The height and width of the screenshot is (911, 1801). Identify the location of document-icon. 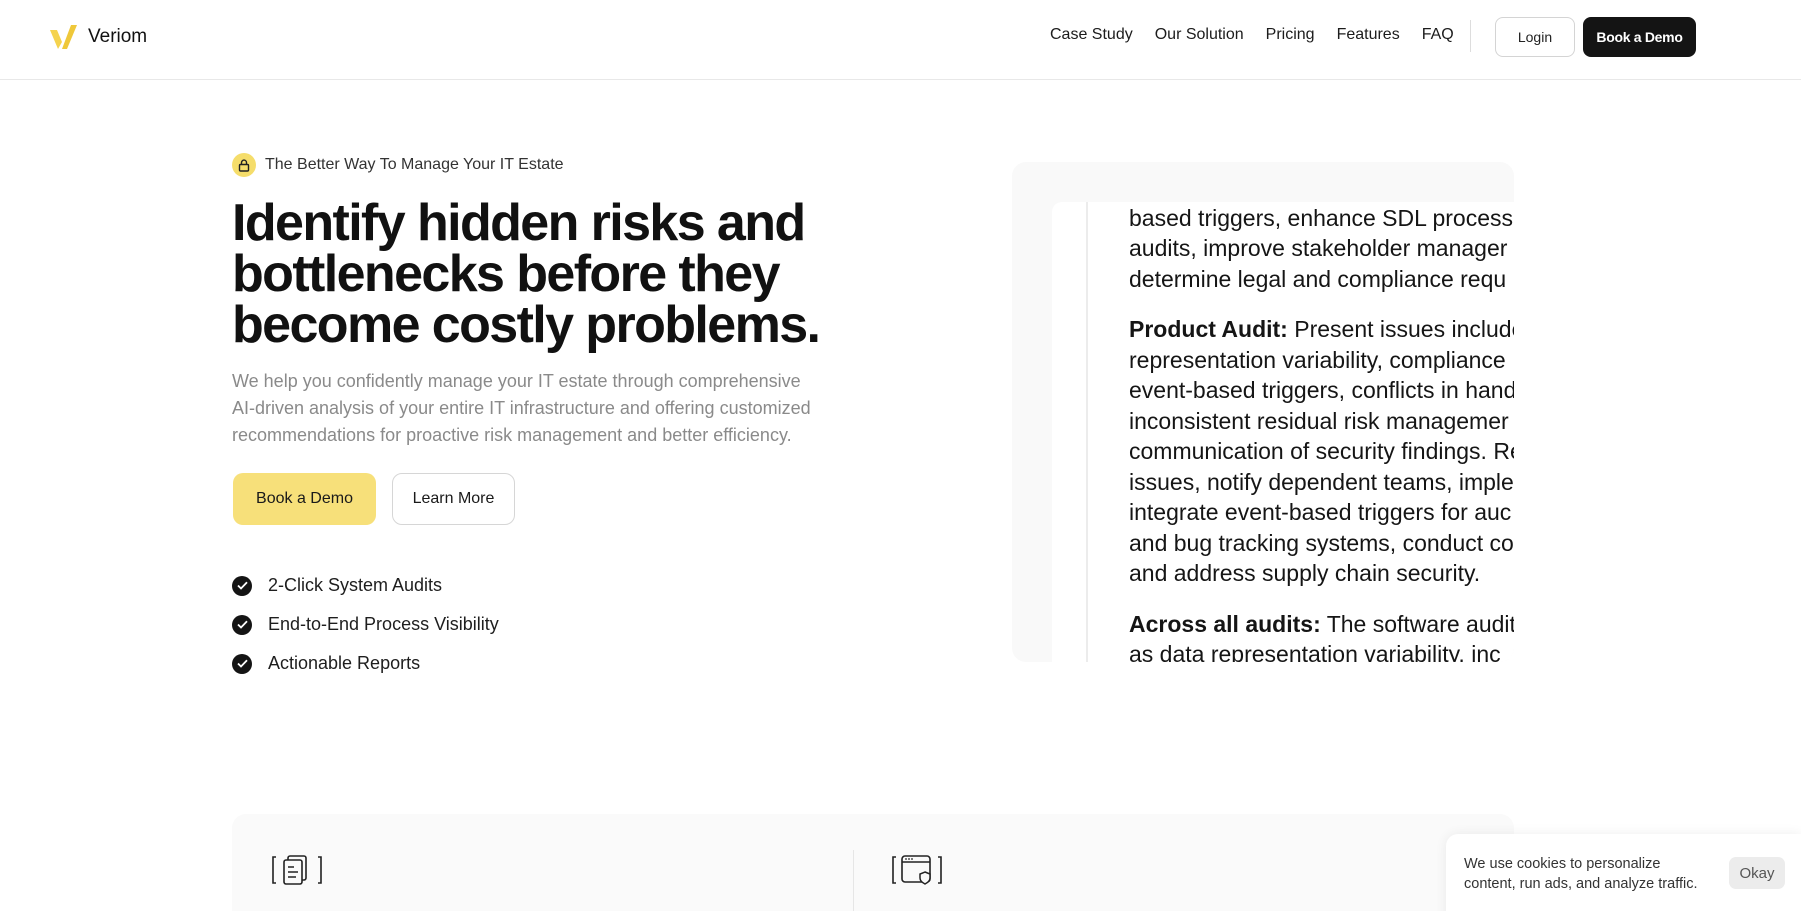
(297, 870).